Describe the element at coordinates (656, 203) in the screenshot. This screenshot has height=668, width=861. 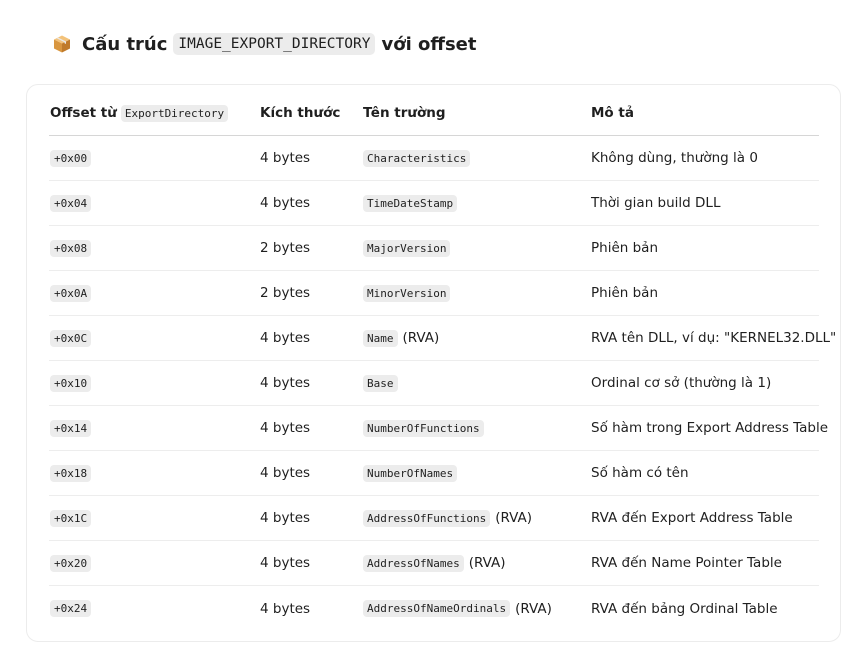
I see `description-cell: Thời gian build DLL` at that location.